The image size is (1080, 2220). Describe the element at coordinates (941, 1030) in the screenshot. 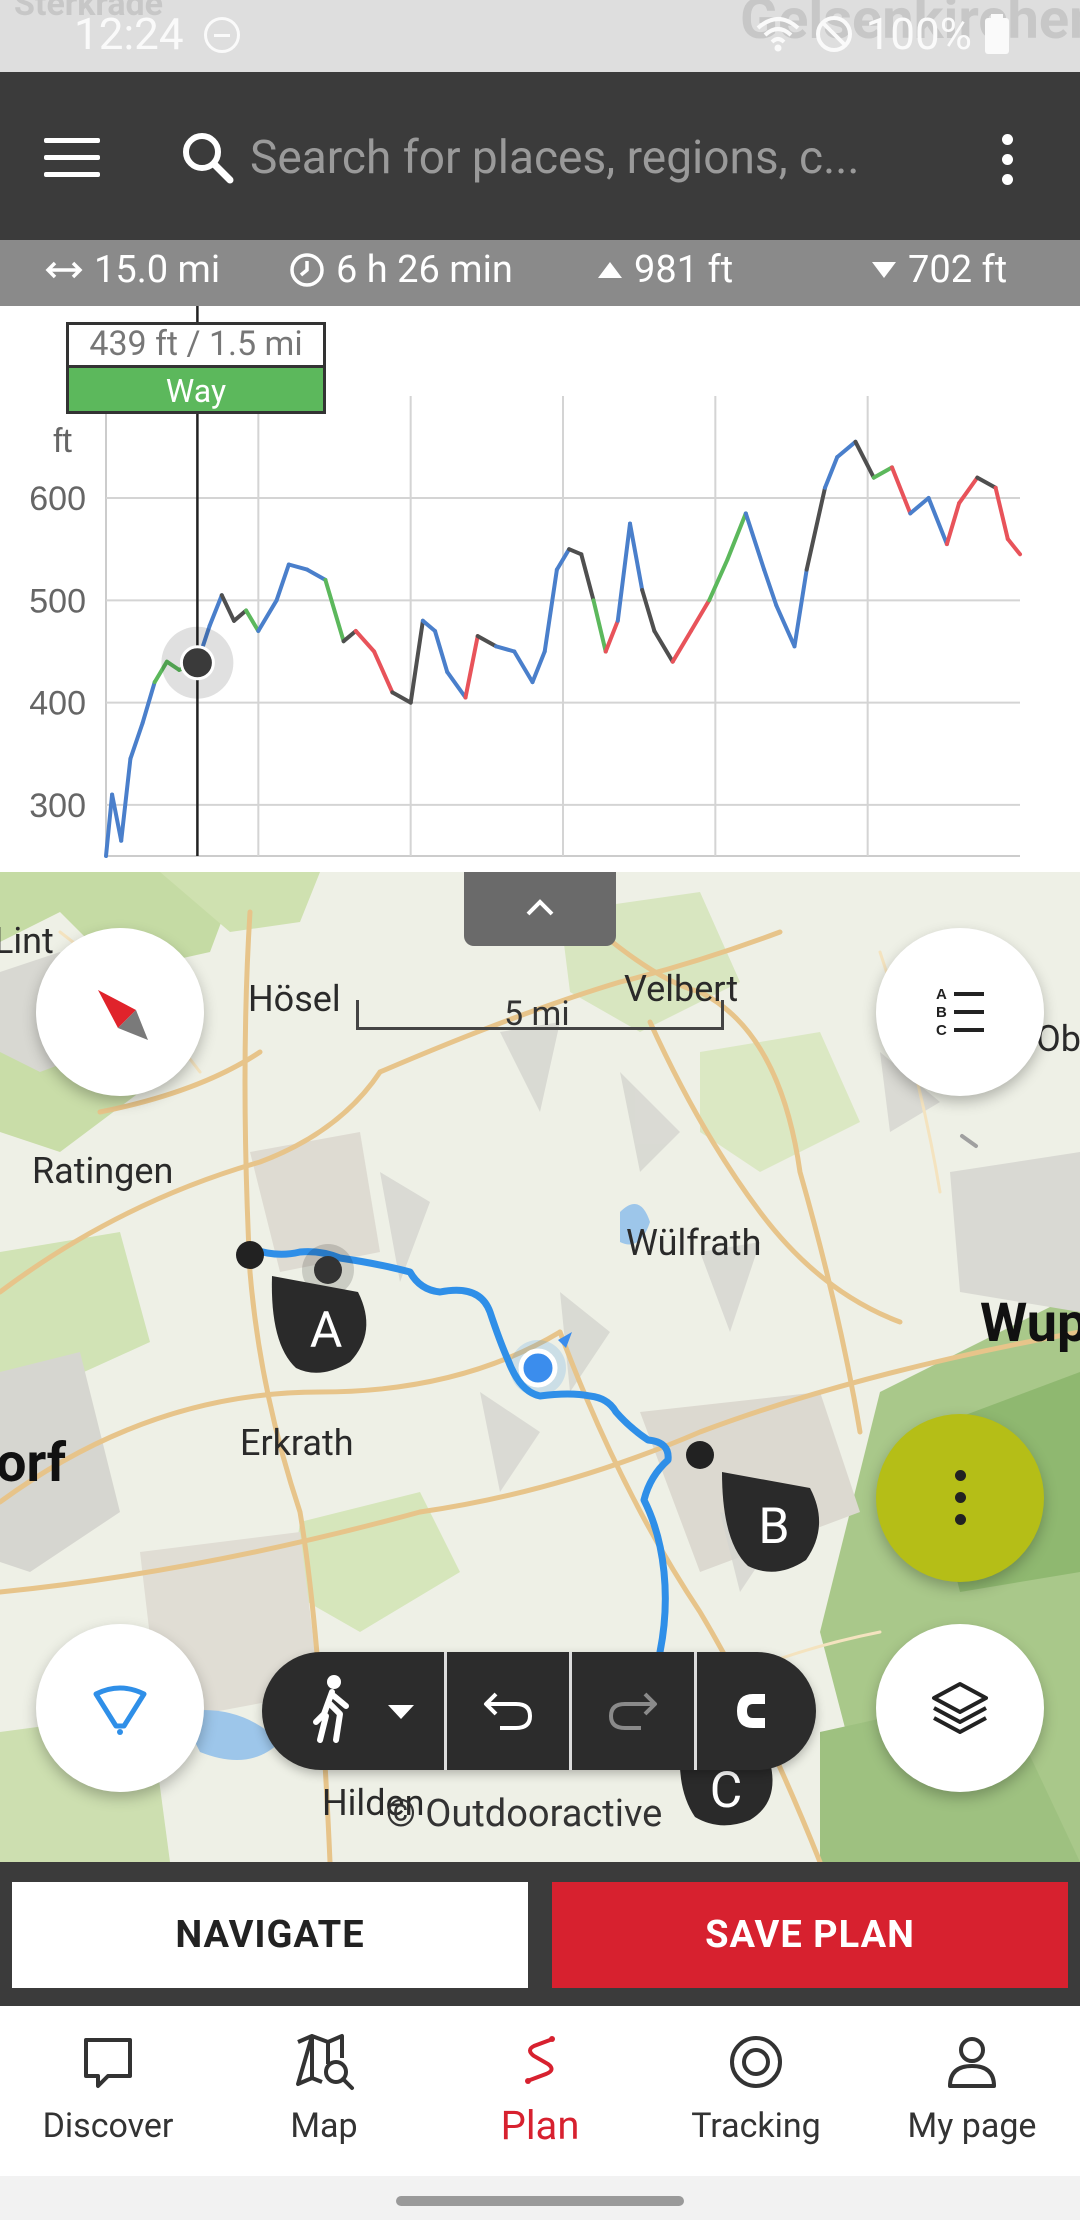

I see `svg-text: C` at that location.